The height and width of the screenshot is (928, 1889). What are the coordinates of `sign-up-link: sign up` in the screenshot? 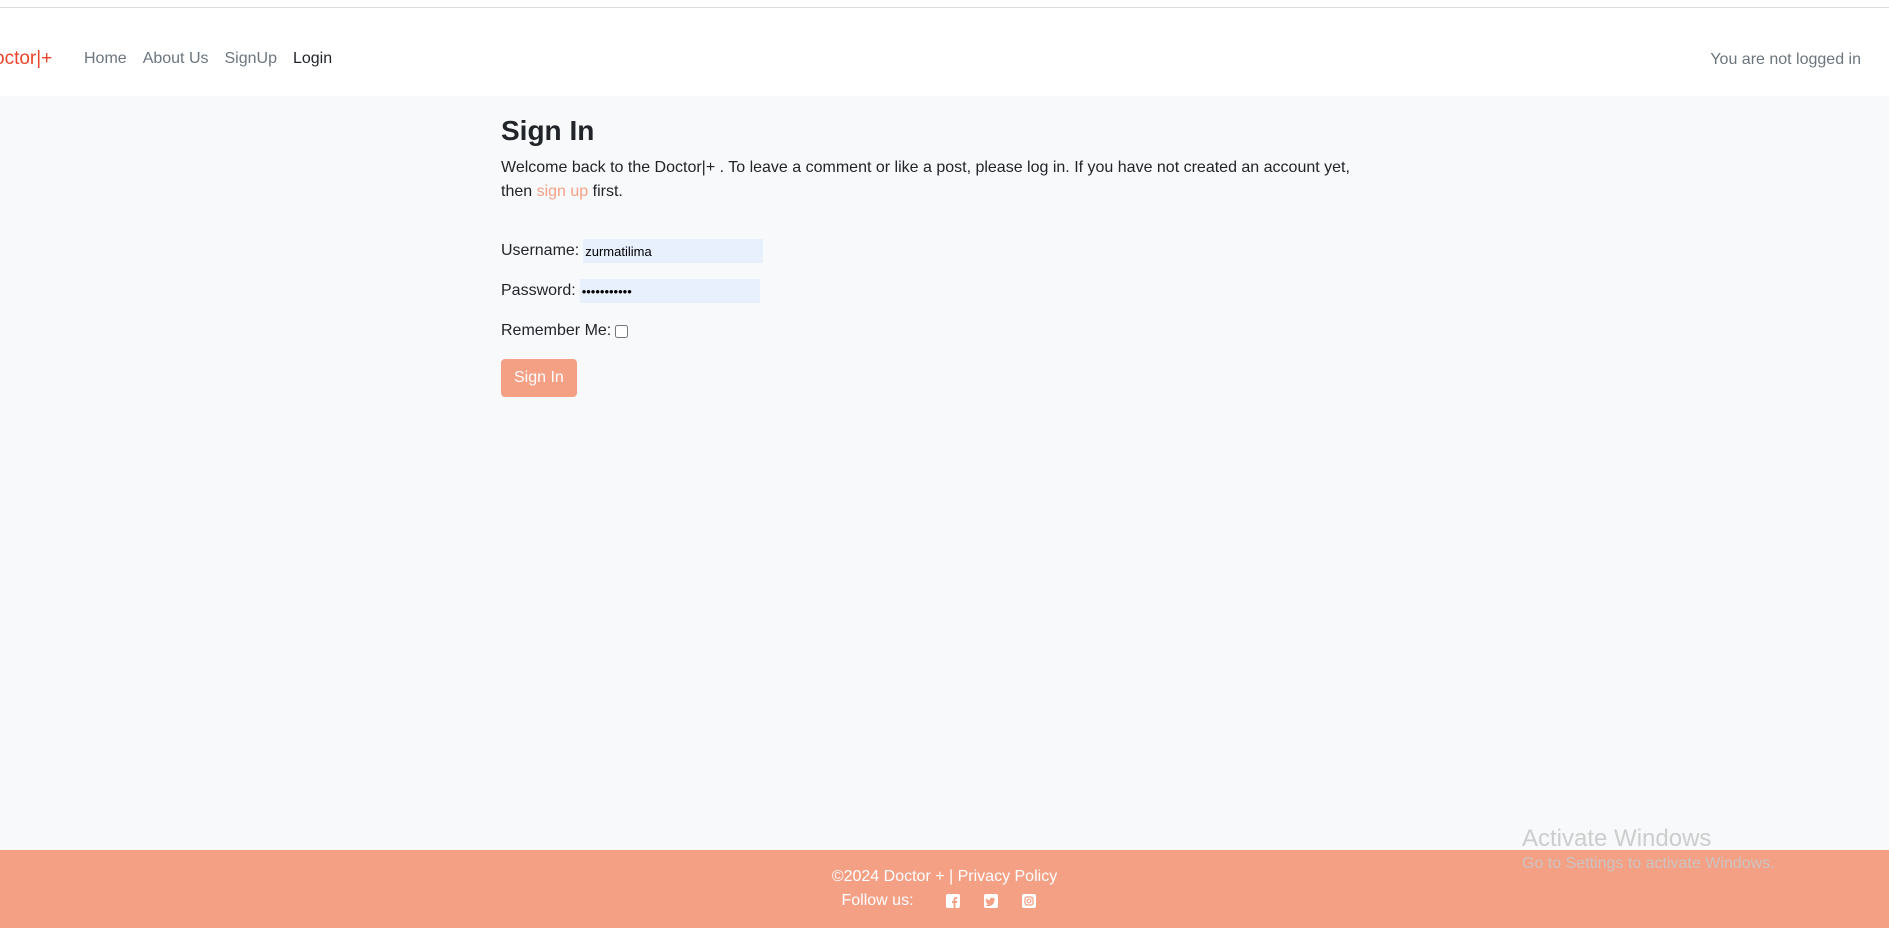 It's located at (563, 191).